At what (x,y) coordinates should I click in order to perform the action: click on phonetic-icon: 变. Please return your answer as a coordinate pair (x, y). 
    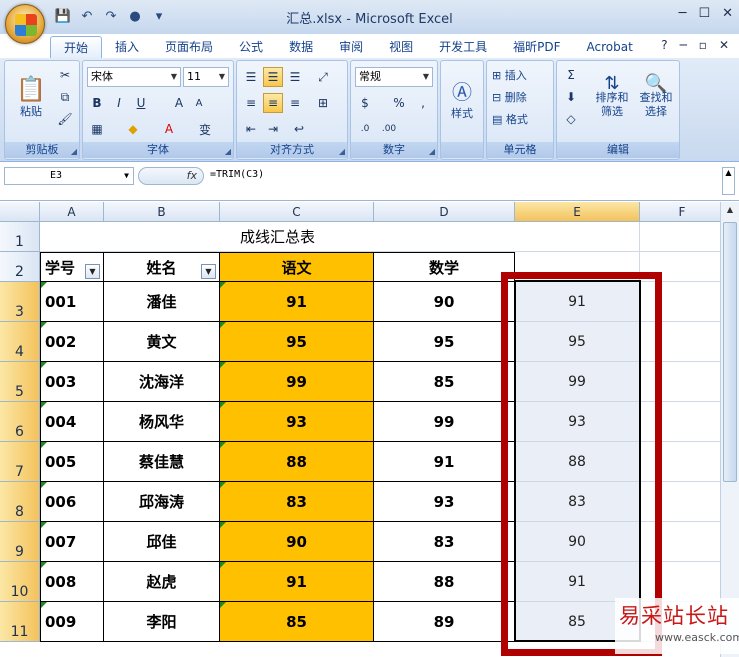
    Looking at the image, I should click on (205, 129).